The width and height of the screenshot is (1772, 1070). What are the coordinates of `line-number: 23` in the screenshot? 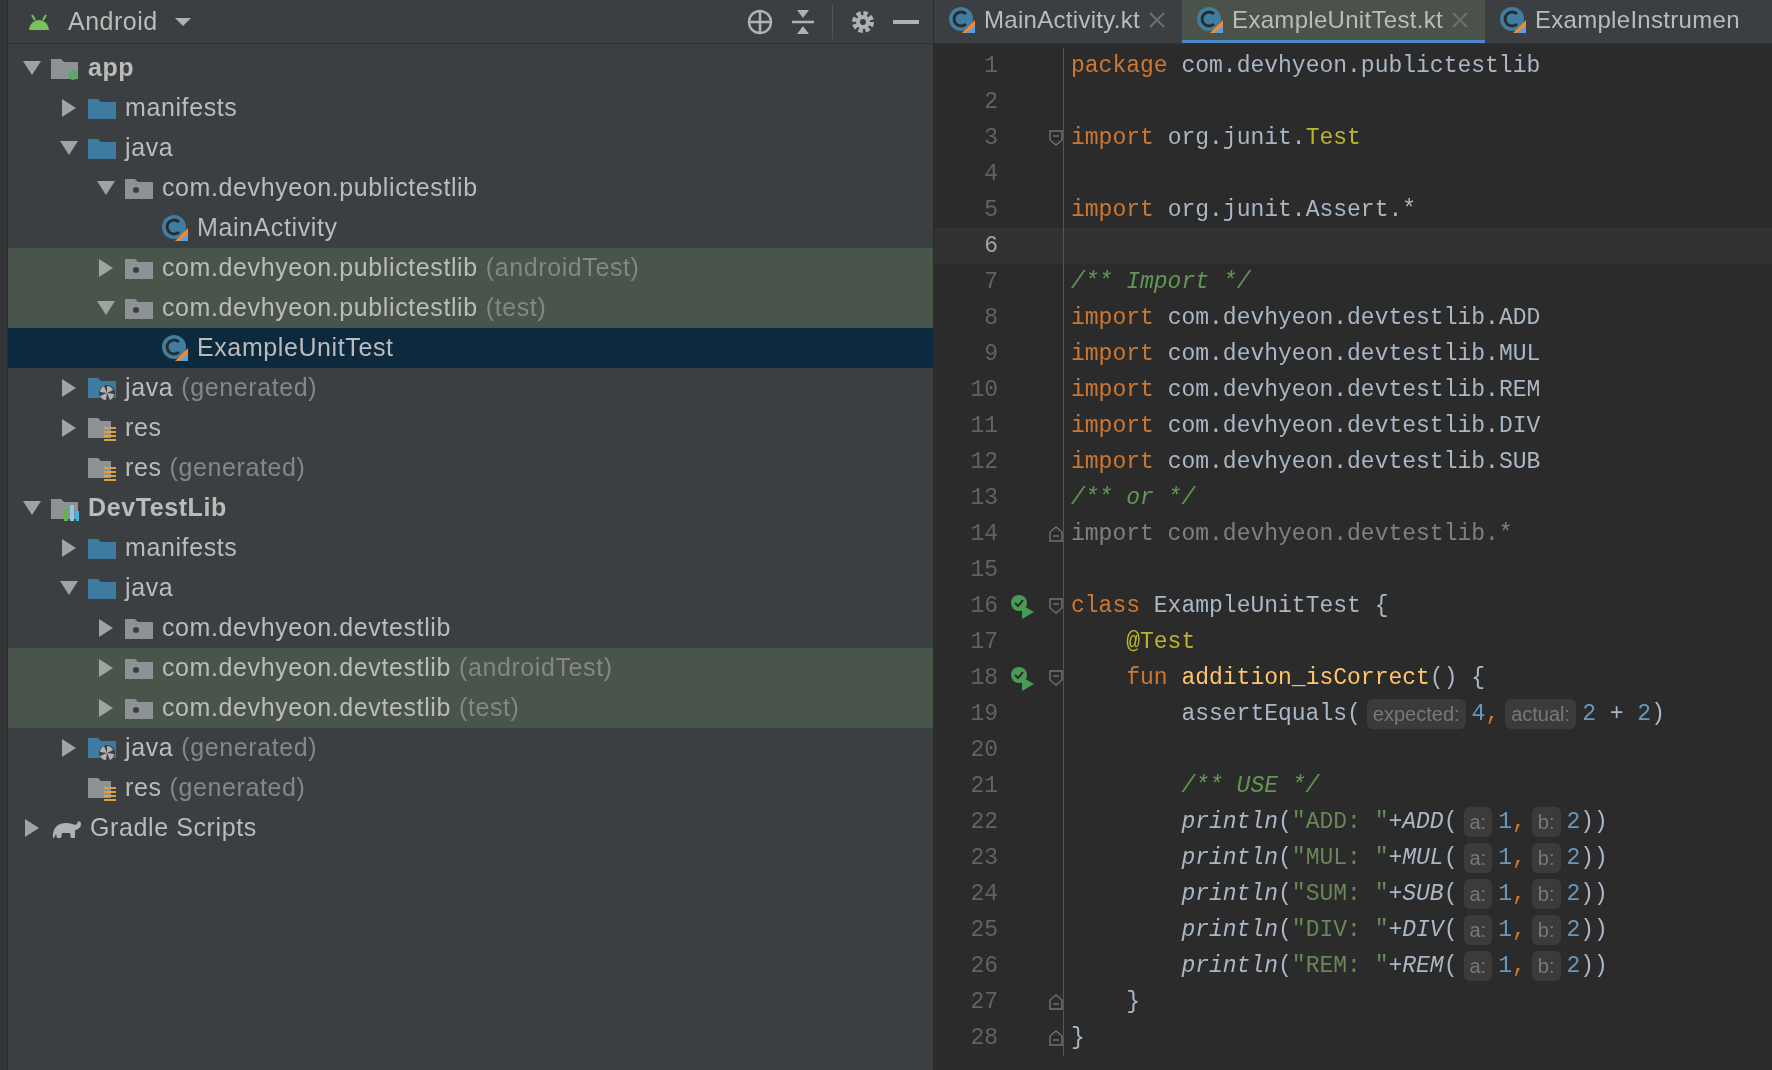 It's located at (983, 858).